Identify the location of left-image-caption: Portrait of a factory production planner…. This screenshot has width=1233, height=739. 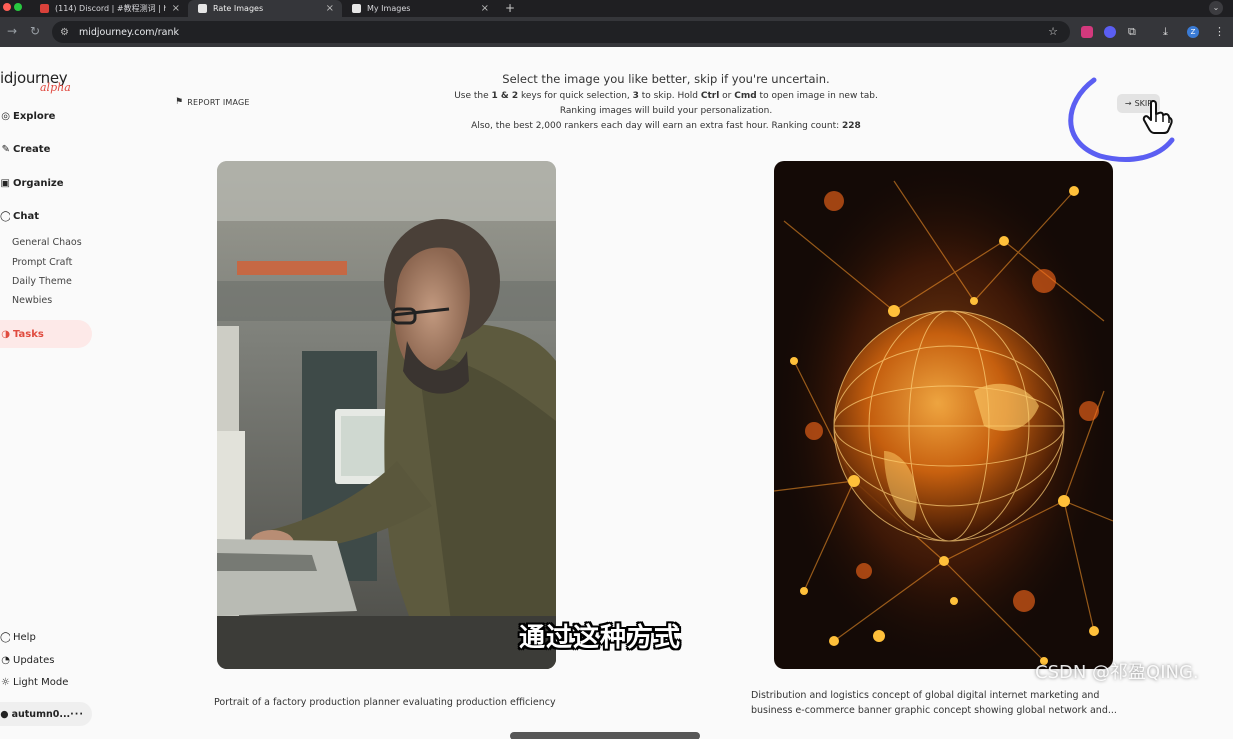
(385, 702).